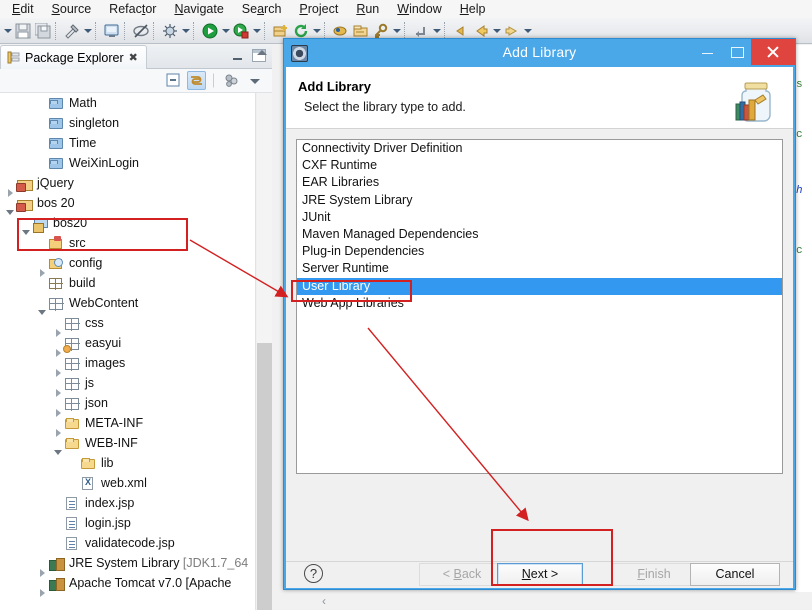 This screenshot has height=610, width=812. I want to click on dialog-subheading: Select the library type to add., so click(385, 107).